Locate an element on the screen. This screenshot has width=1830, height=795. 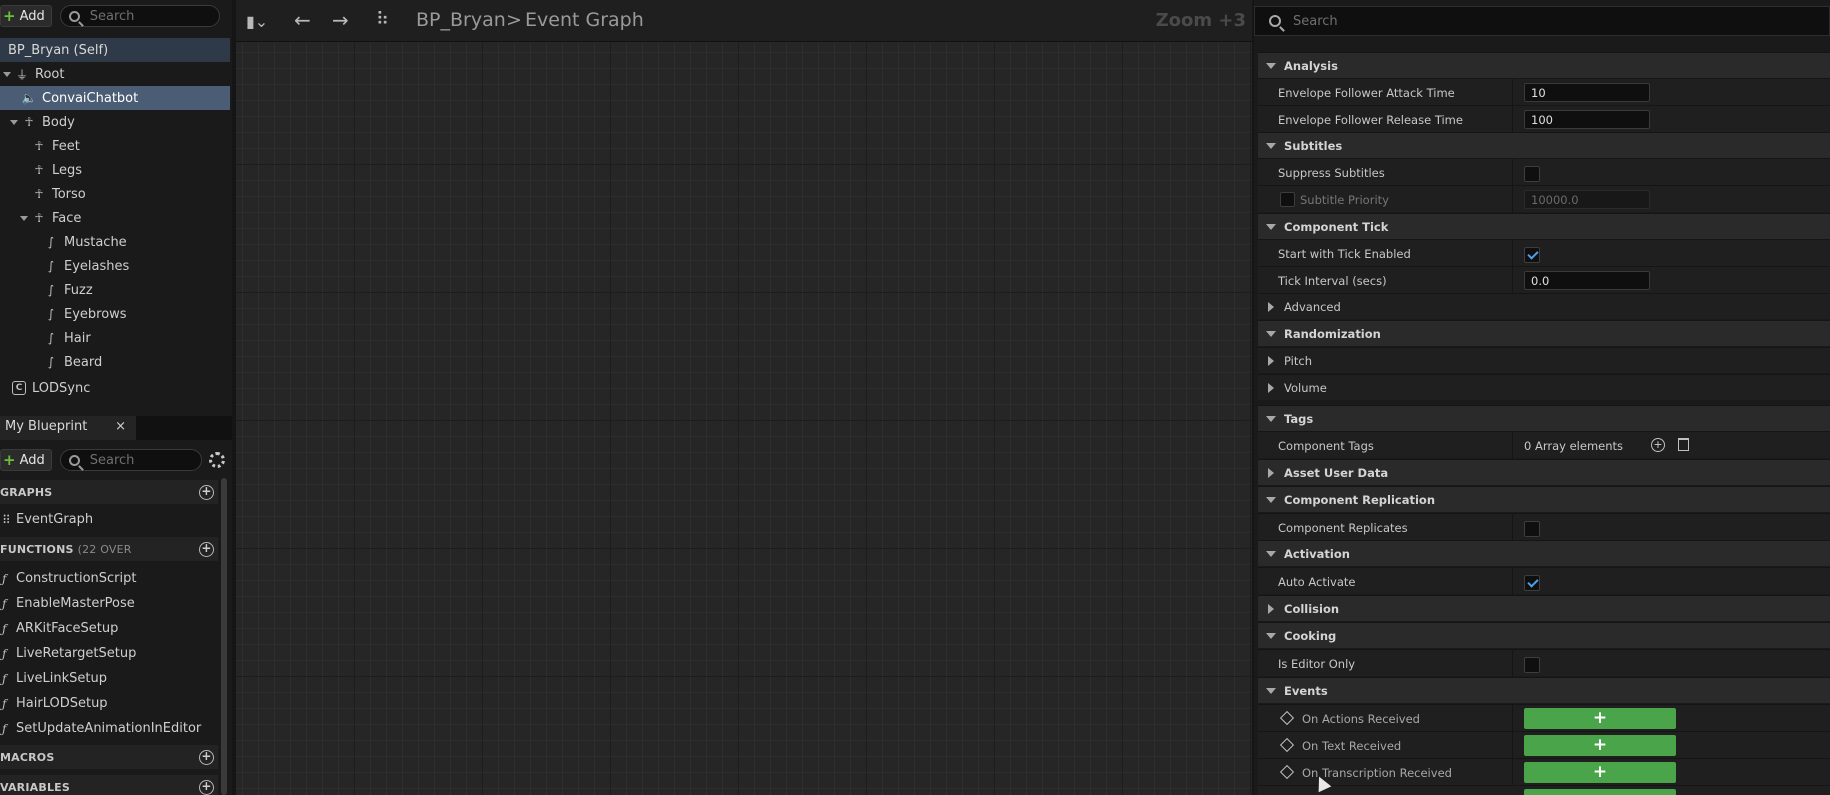
graph-item-eventgraph: ⠿ EventGraph is located at coordinates (109, 519).